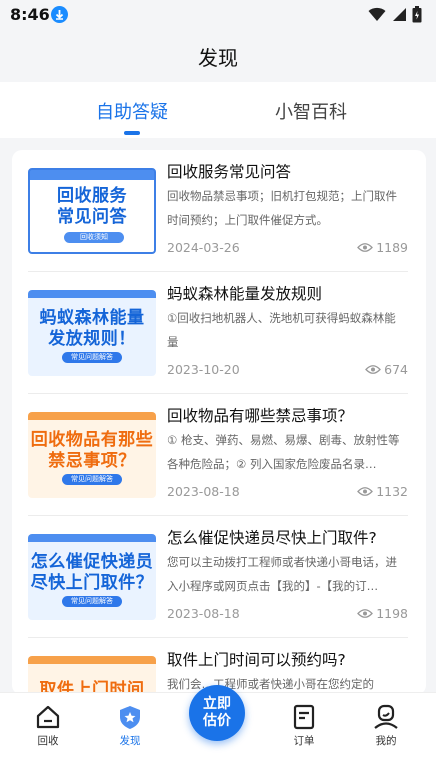 The width and height of the screenshot is (436, 775). I want to click on article-thumbnail: 回收服务 常见问答 回收须知, so click(92, 211).